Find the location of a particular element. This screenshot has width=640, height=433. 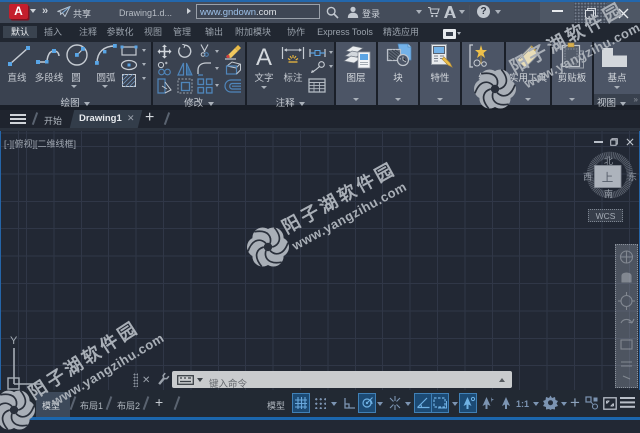

svg-text: 上 is located at coordinates (608, 178).